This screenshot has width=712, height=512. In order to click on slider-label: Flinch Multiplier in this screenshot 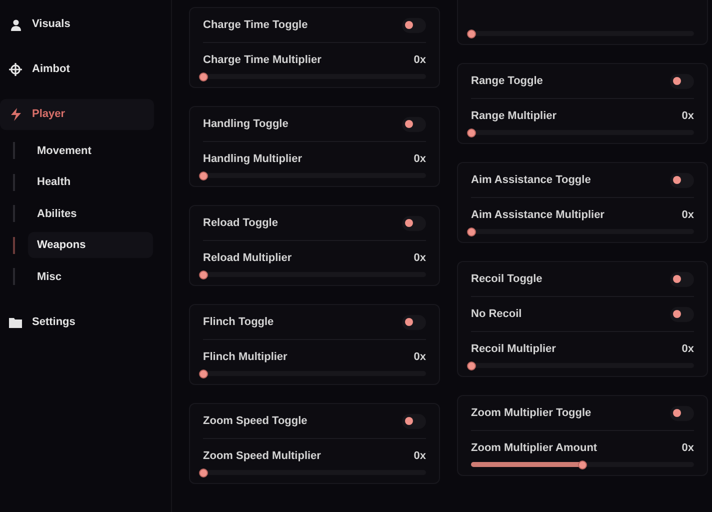, I will do `click(245, 357)`.